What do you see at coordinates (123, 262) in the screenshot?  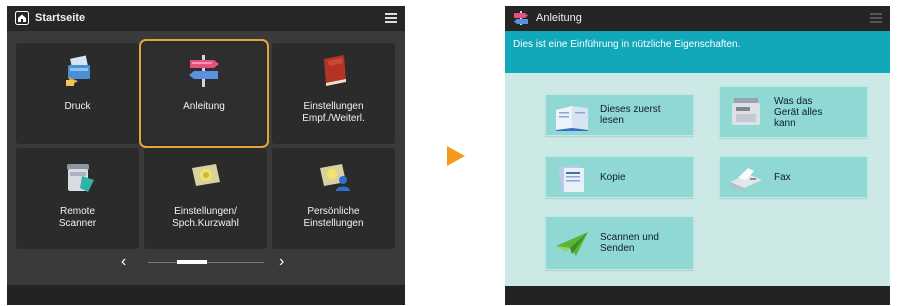 I see `previous-page-button: ‹` at bounding box center [123, 262].